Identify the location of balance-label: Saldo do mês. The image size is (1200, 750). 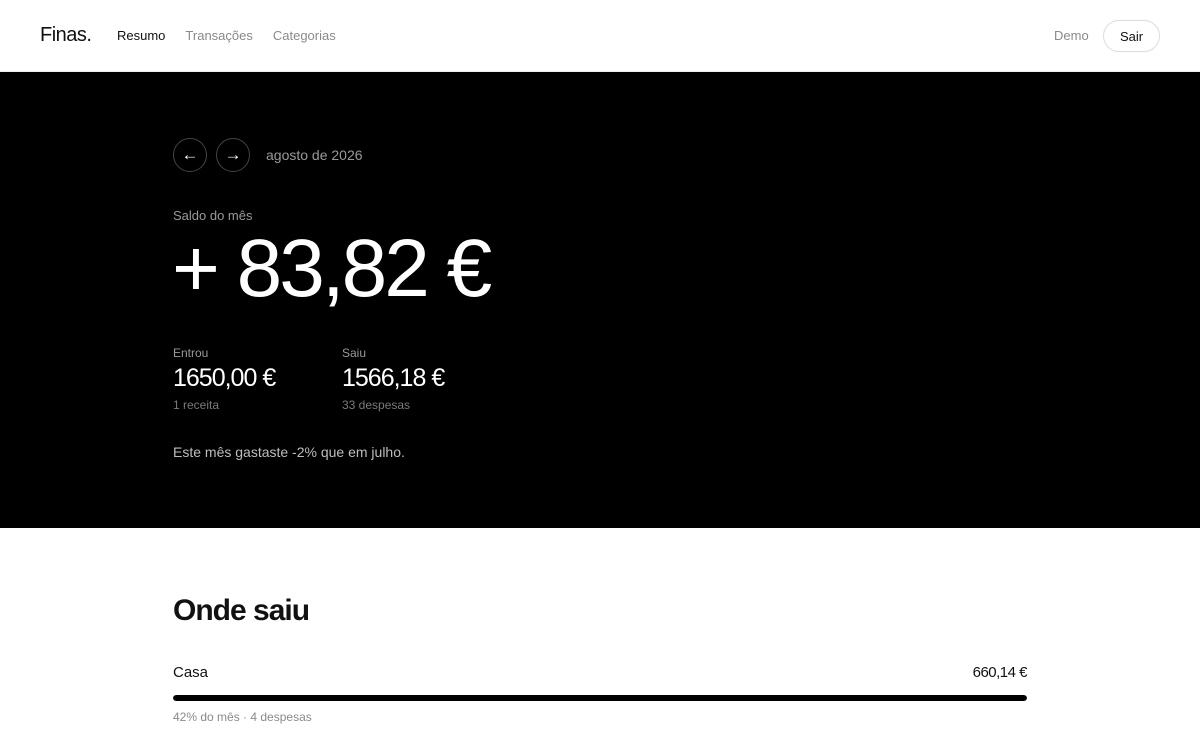
(213, 215).